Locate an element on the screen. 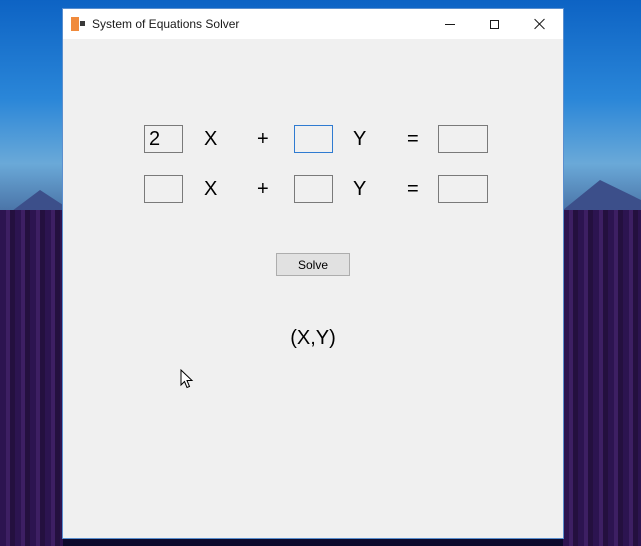 The height and width of the screenshot is (546, 641). maximize-icon is located at coordinates (494, 24).